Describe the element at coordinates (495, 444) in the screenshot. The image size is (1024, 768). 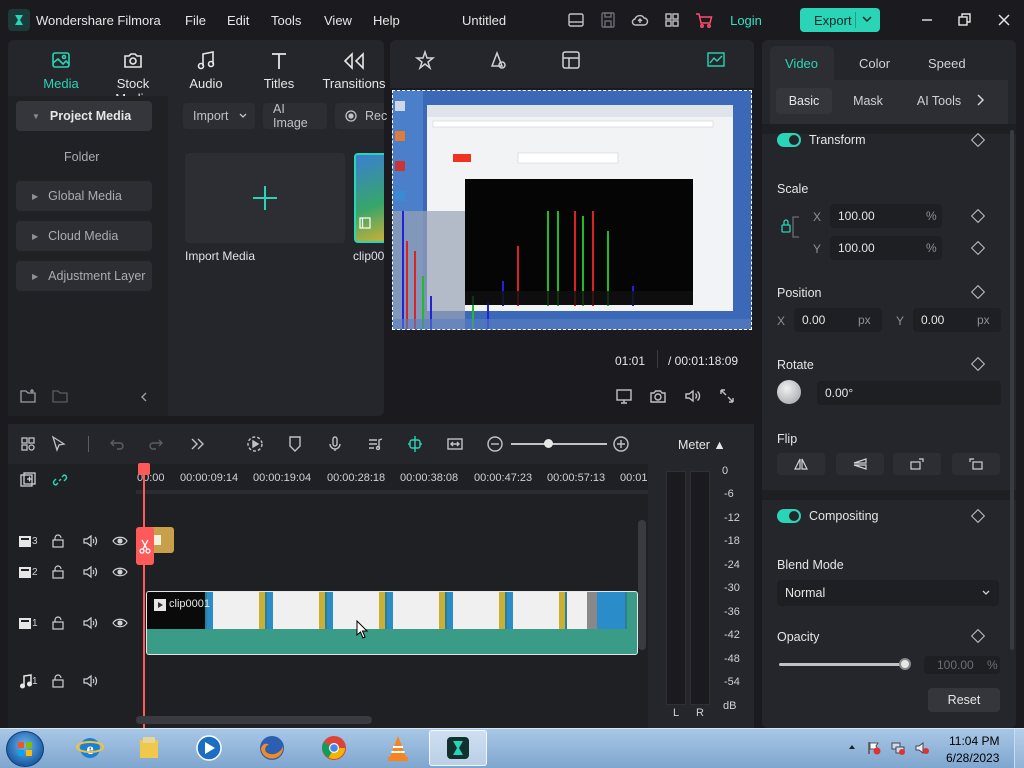
I see `zoom-out-icon` at that location.